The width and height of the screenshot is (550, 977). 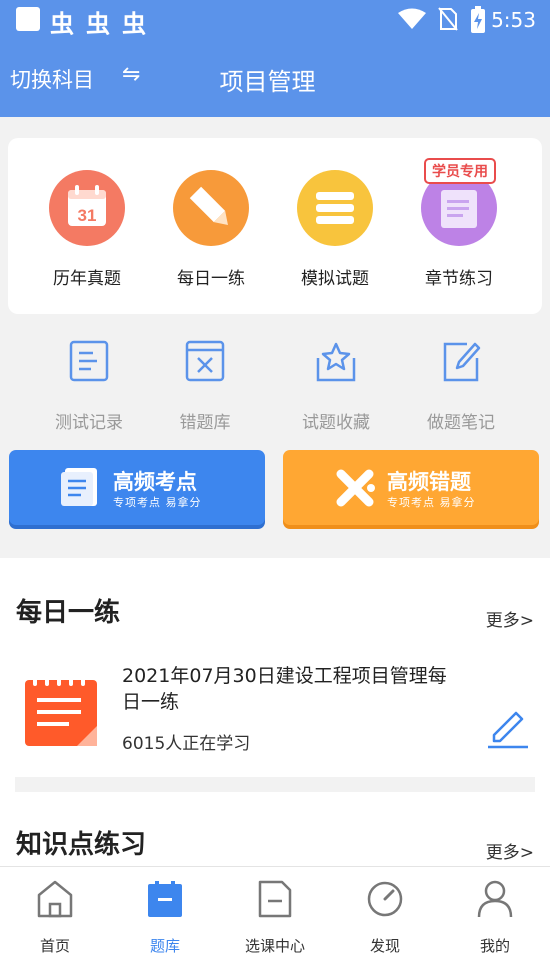 What do you see at coordinates (186, 744) in the screenshot?
I see `daily-learners-count: 6015人正在学习` at bounding box center [186, 744].